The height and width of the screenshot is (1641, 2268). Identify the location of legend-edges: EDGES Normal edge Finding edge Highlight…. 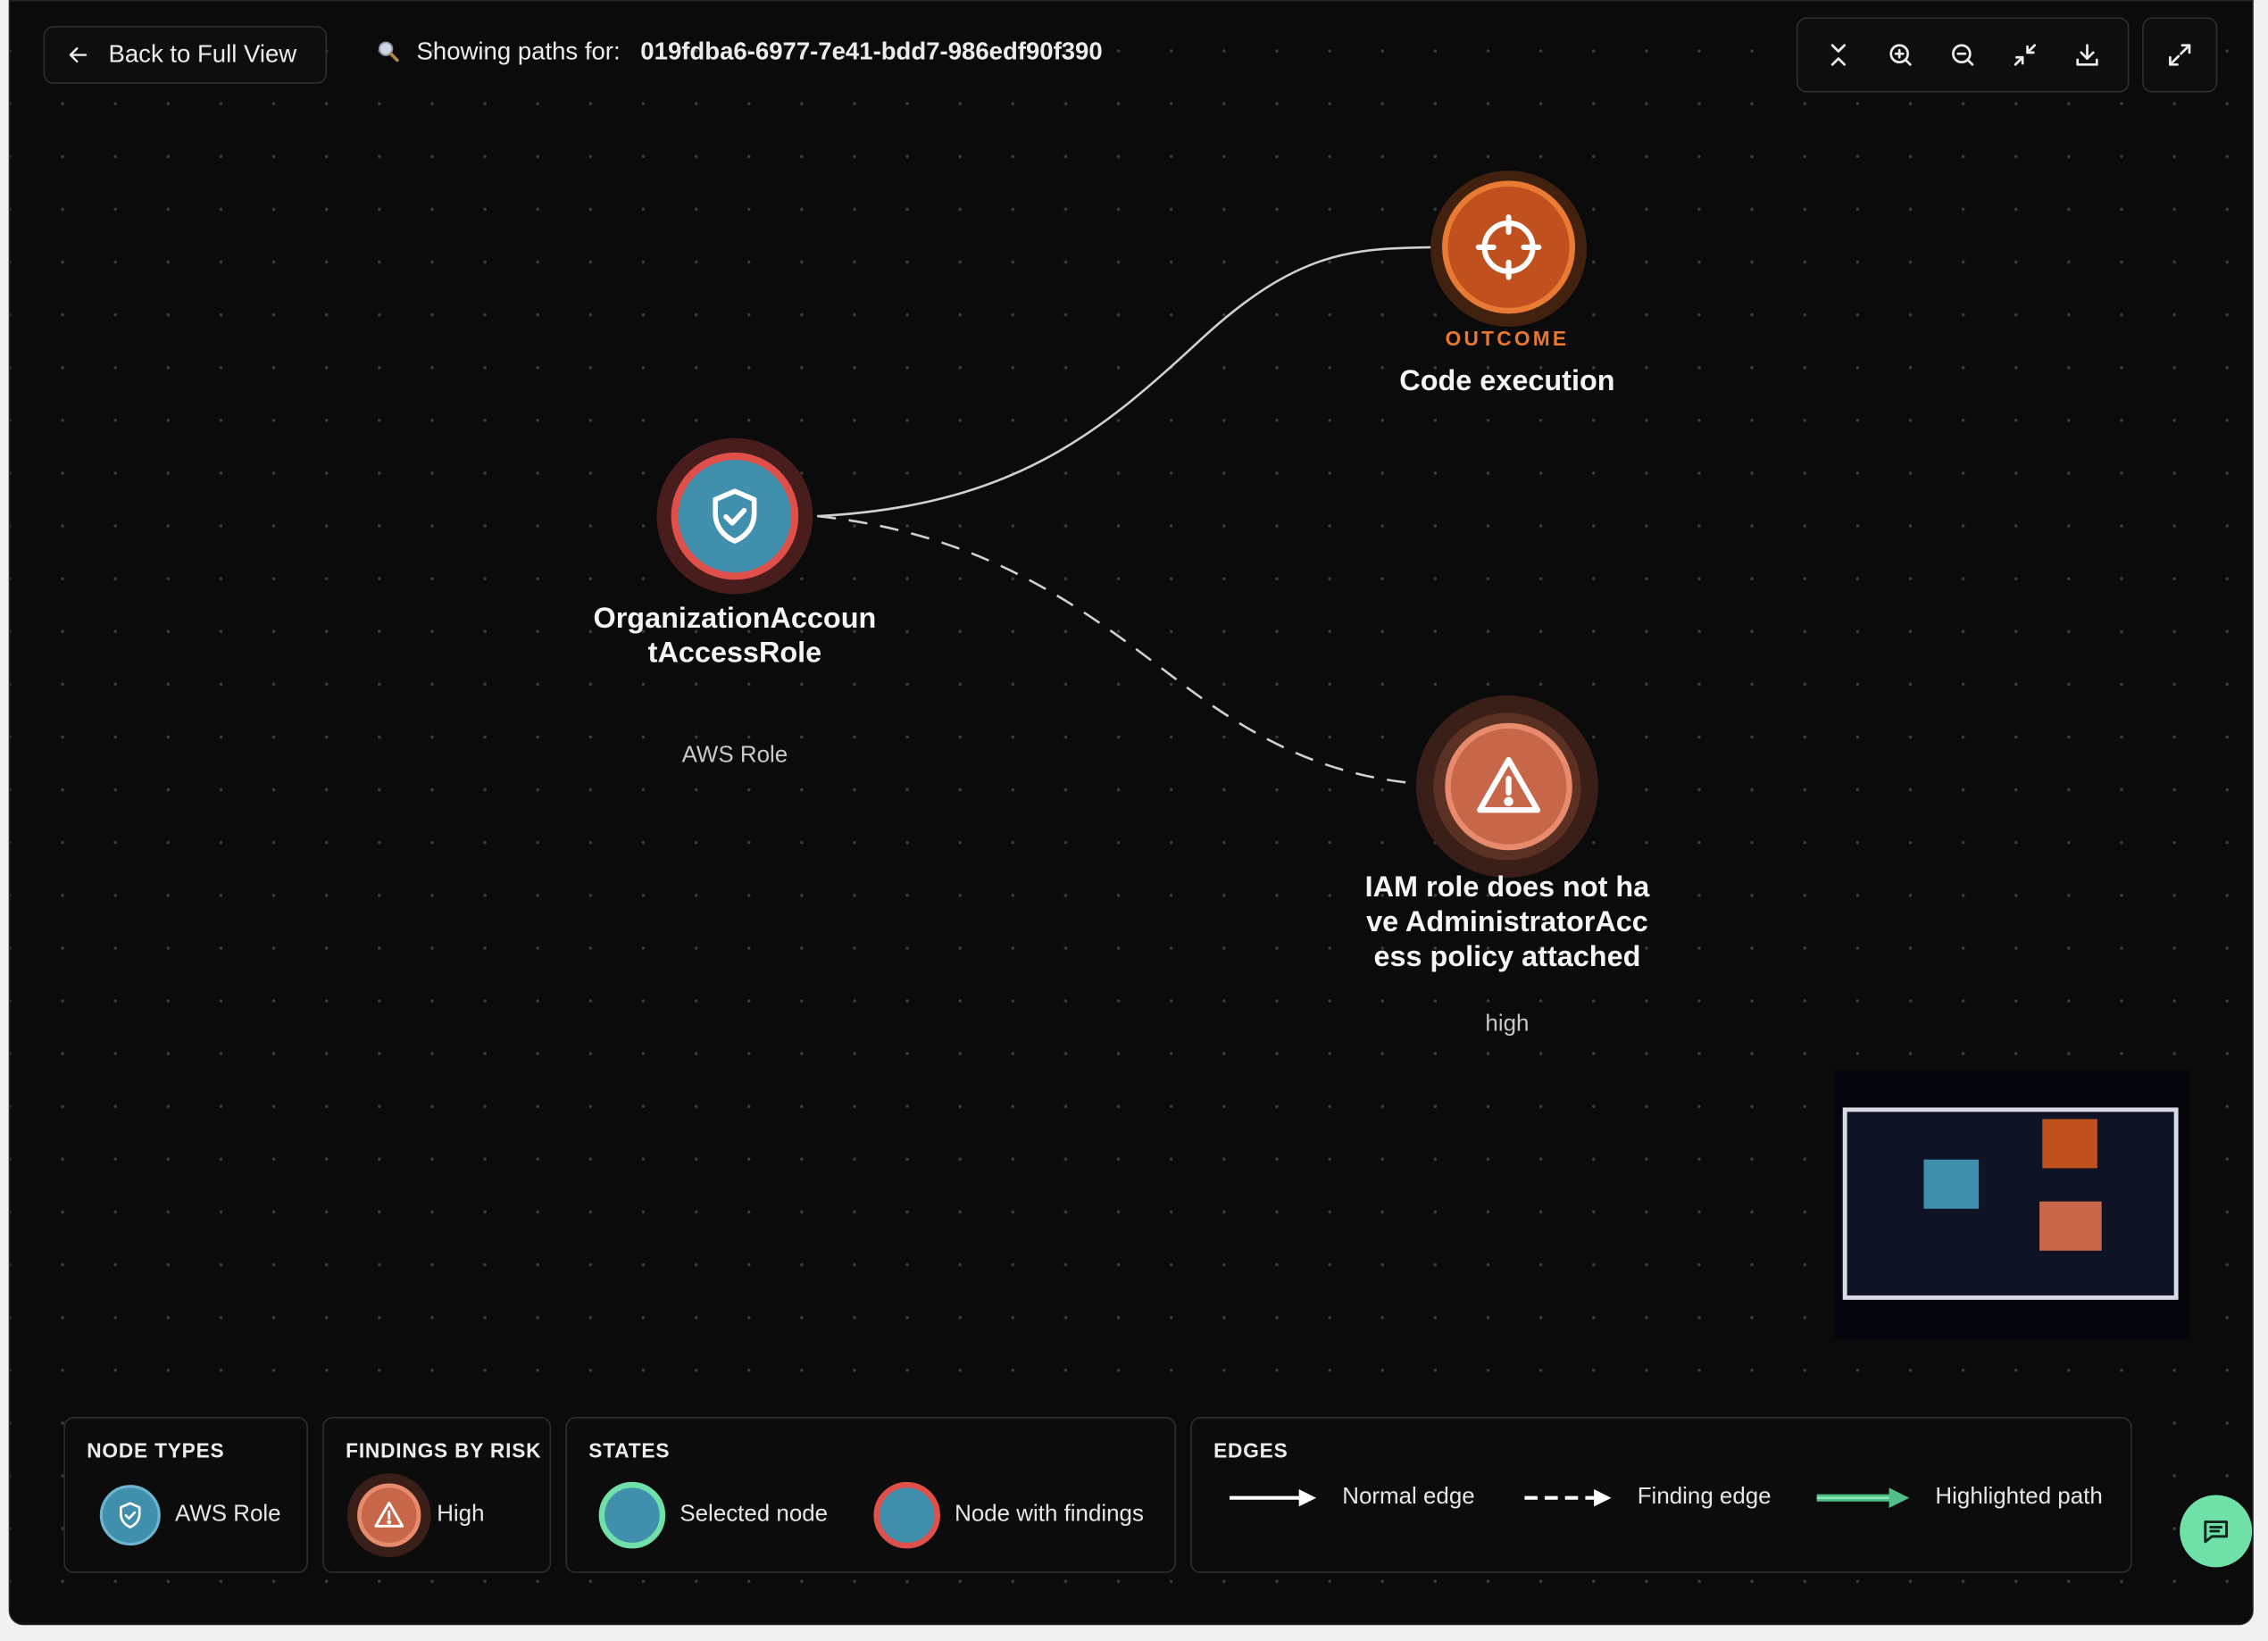
(1661, 1495).